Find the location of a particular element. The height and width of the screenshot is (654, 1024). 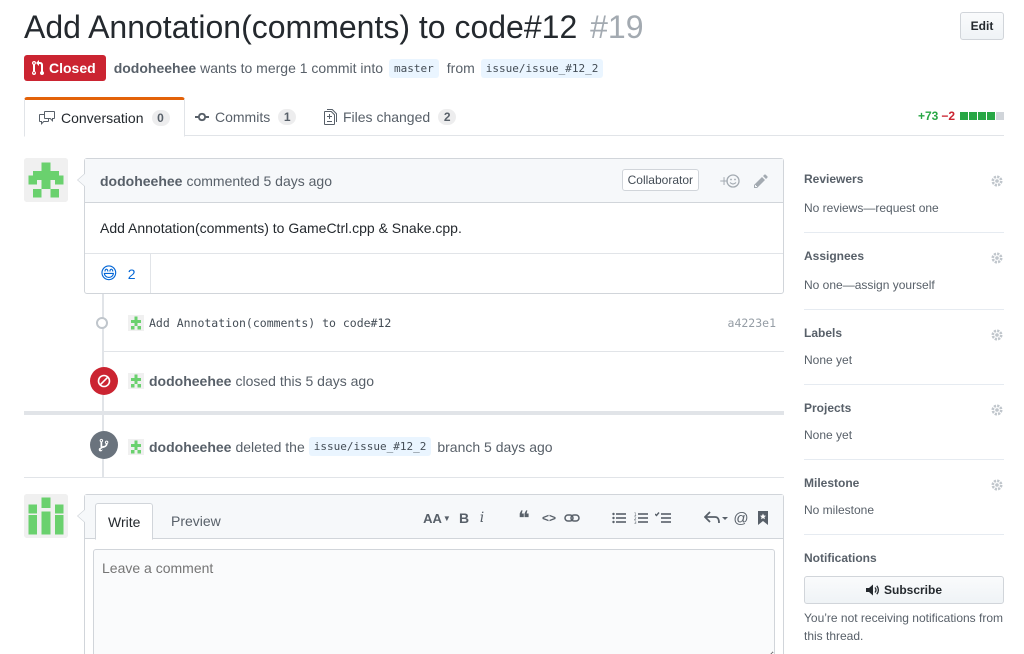

diffstat: +73 −2 is located at coordinates (961, 116).